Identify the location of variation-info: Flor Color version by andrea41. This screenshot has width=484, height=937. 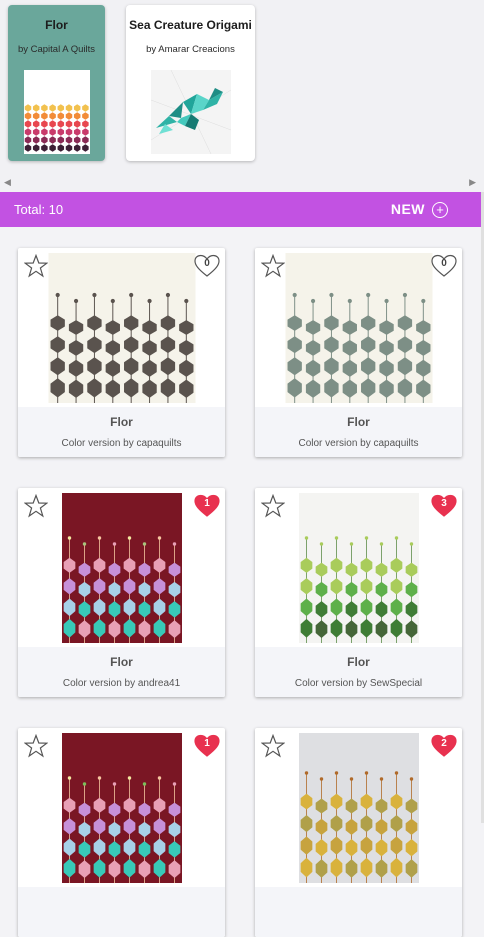
(121, 672).